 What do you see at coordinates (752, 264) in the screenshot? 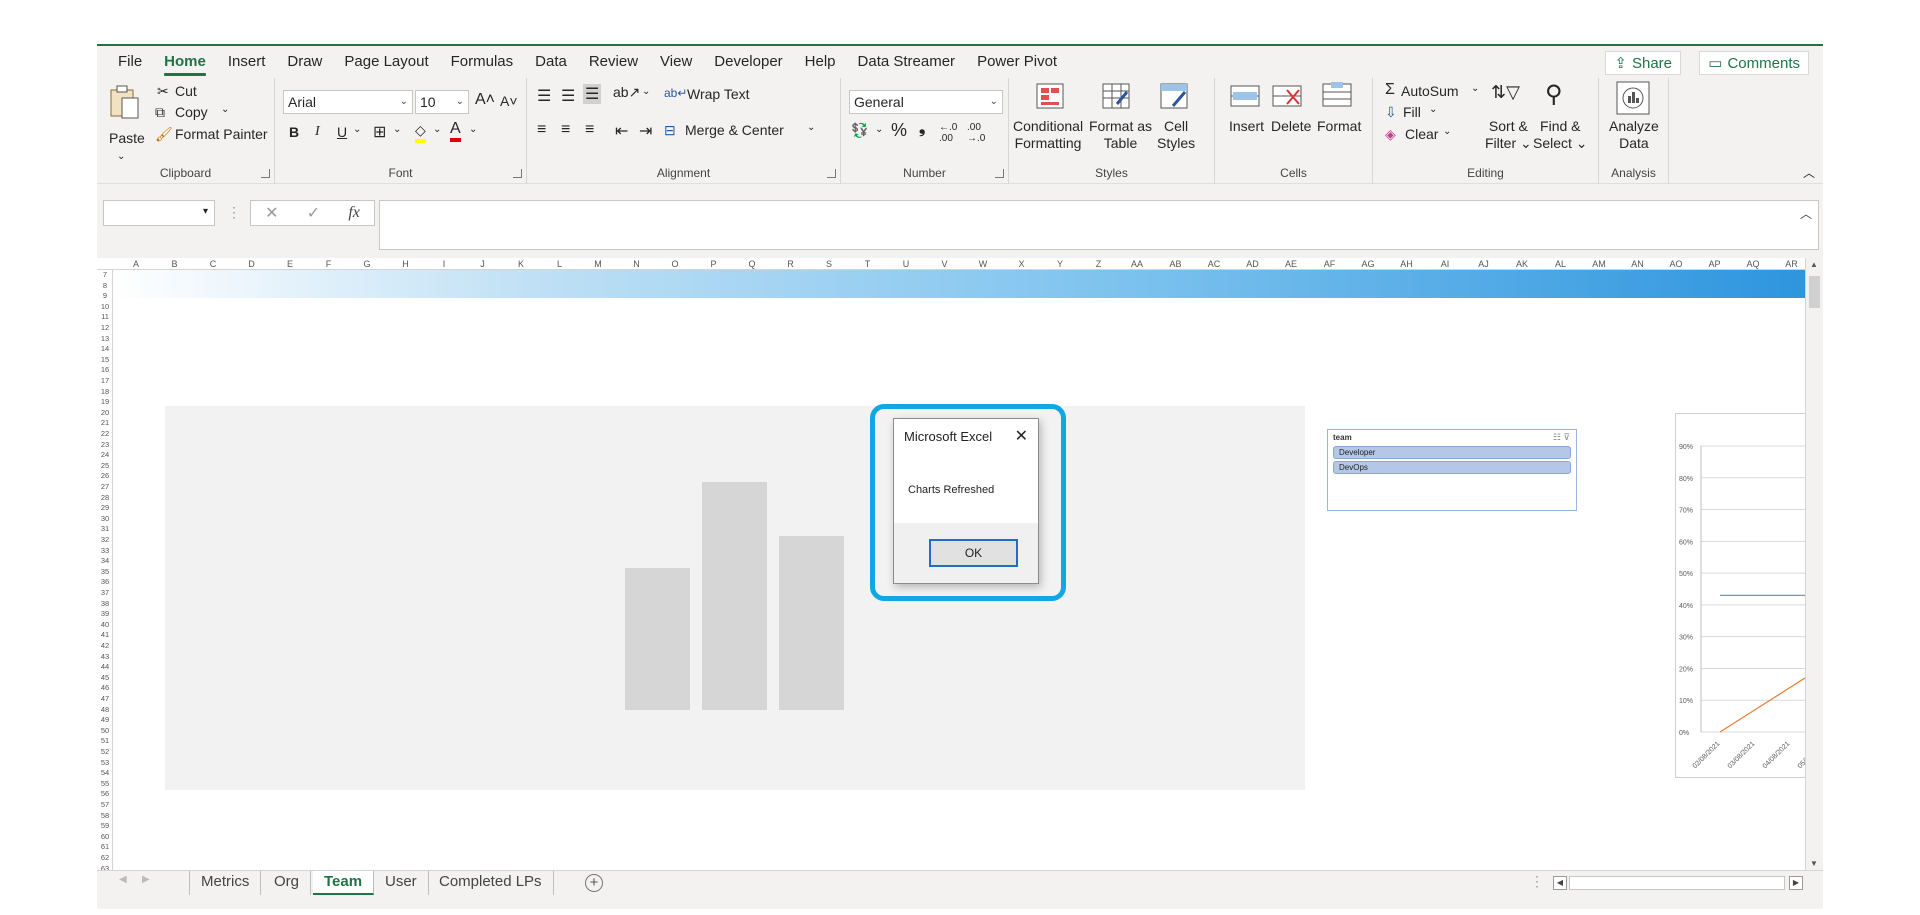
I see `column-header: Q` at bounding box center [752, 264].